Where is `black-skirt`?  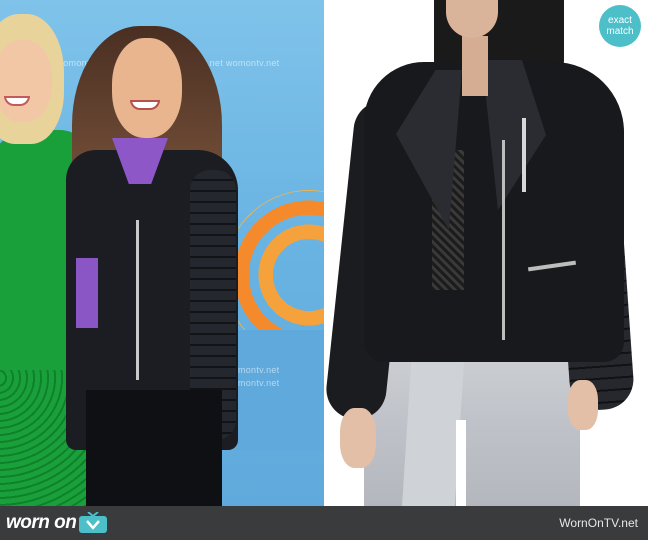
black-skirt is located at coordinates (154, 448).